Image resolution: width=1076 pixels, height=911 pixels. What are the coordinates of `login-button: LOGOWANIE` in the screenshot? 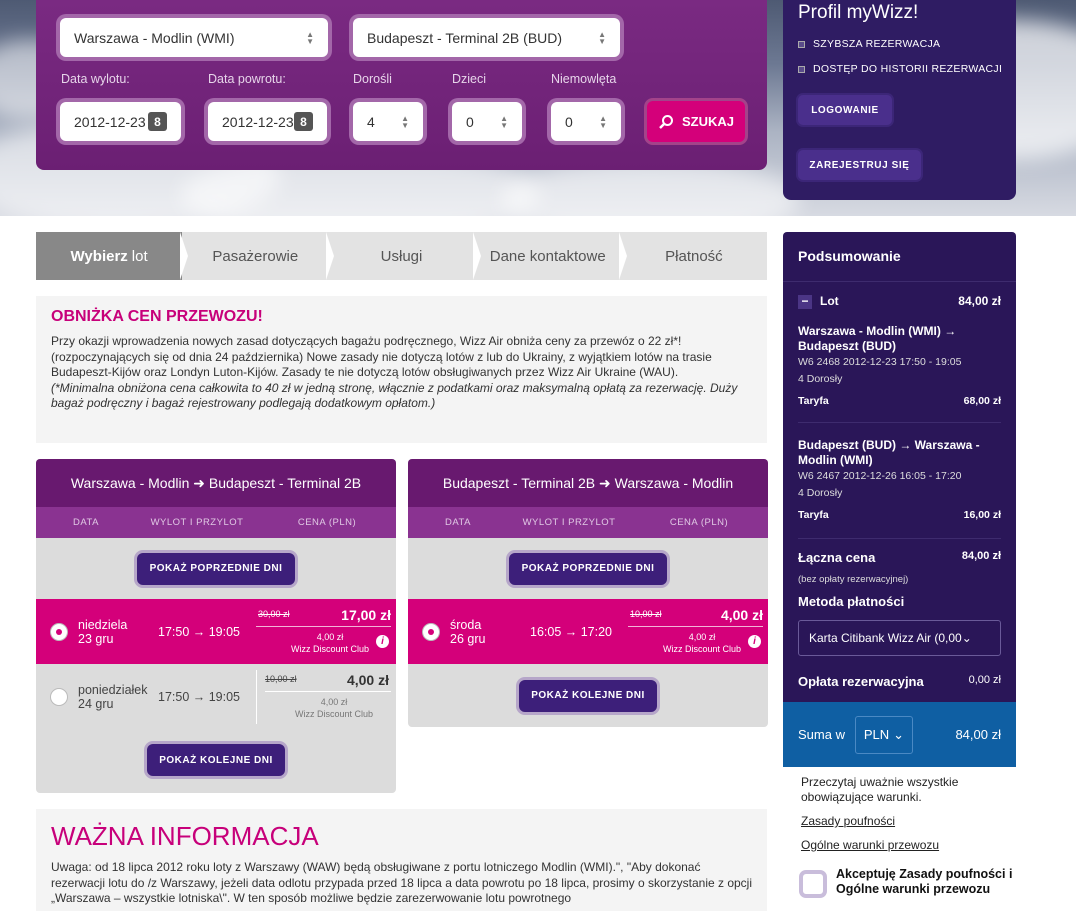 It's located at (845, 110).